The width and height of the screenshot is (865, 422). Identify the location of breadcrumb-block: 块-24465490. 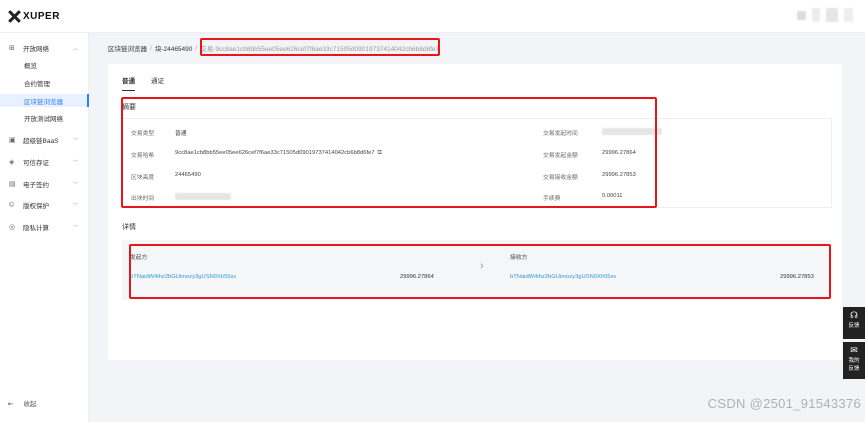
(174, 48).